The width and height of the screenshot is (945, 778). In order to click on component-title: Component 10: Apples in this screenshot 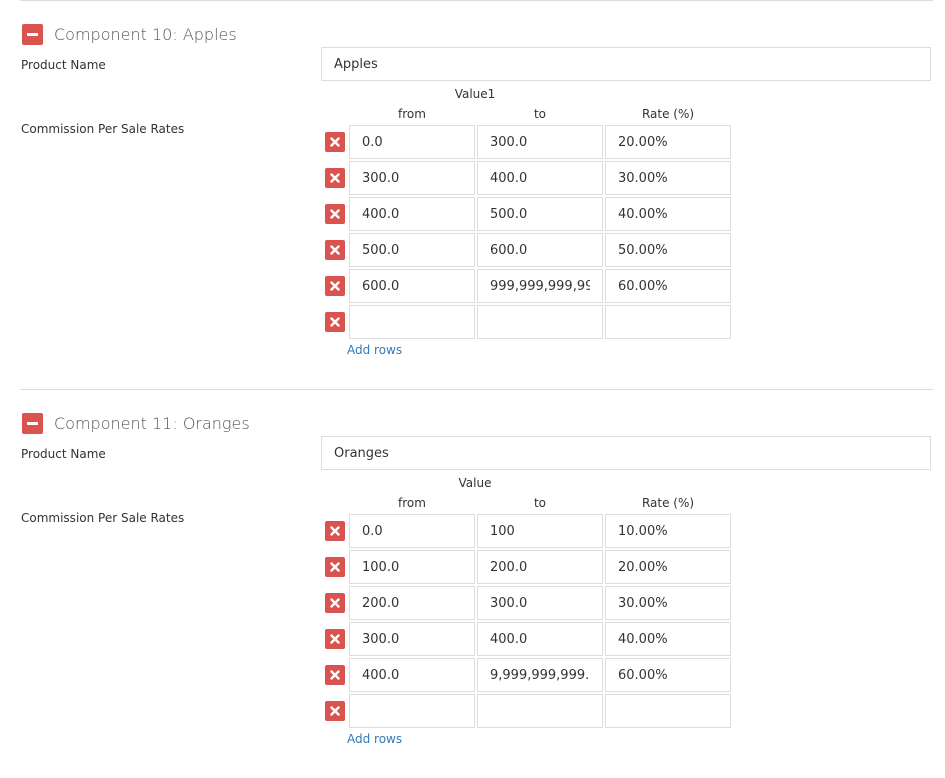, I will do `click(145, 34)`.